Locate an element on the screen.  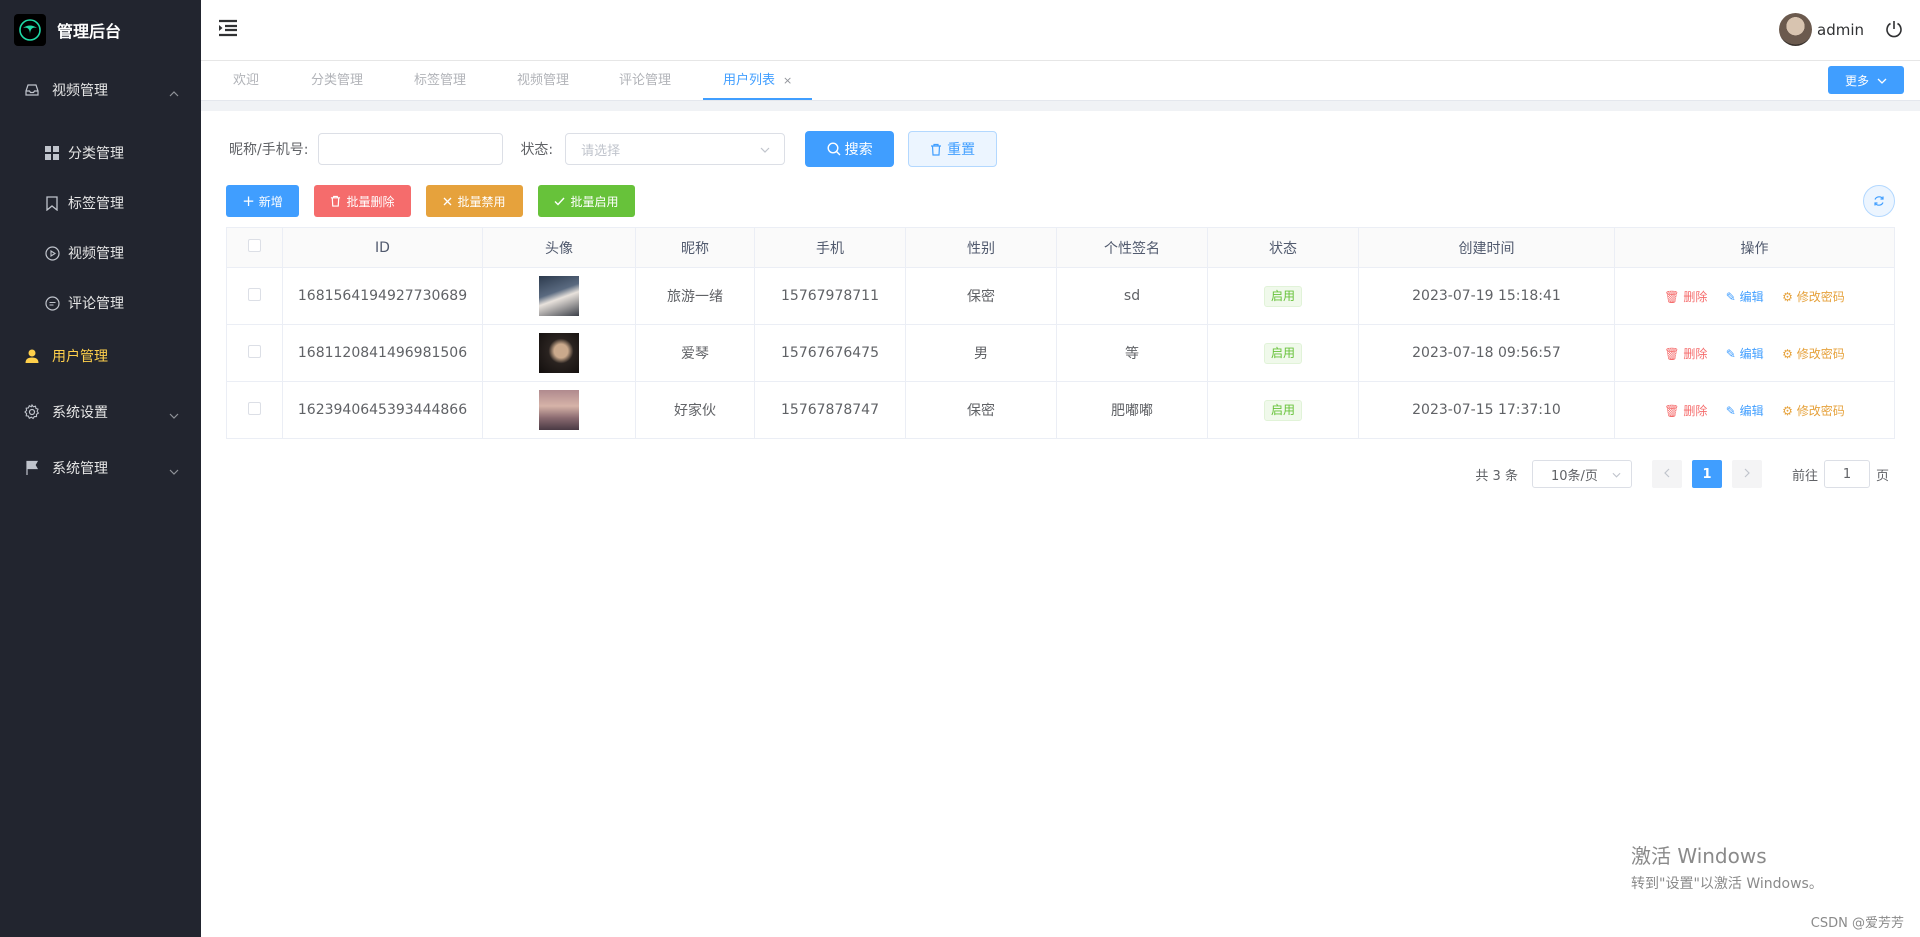
power-icon is located at coordinates (1894, 29).